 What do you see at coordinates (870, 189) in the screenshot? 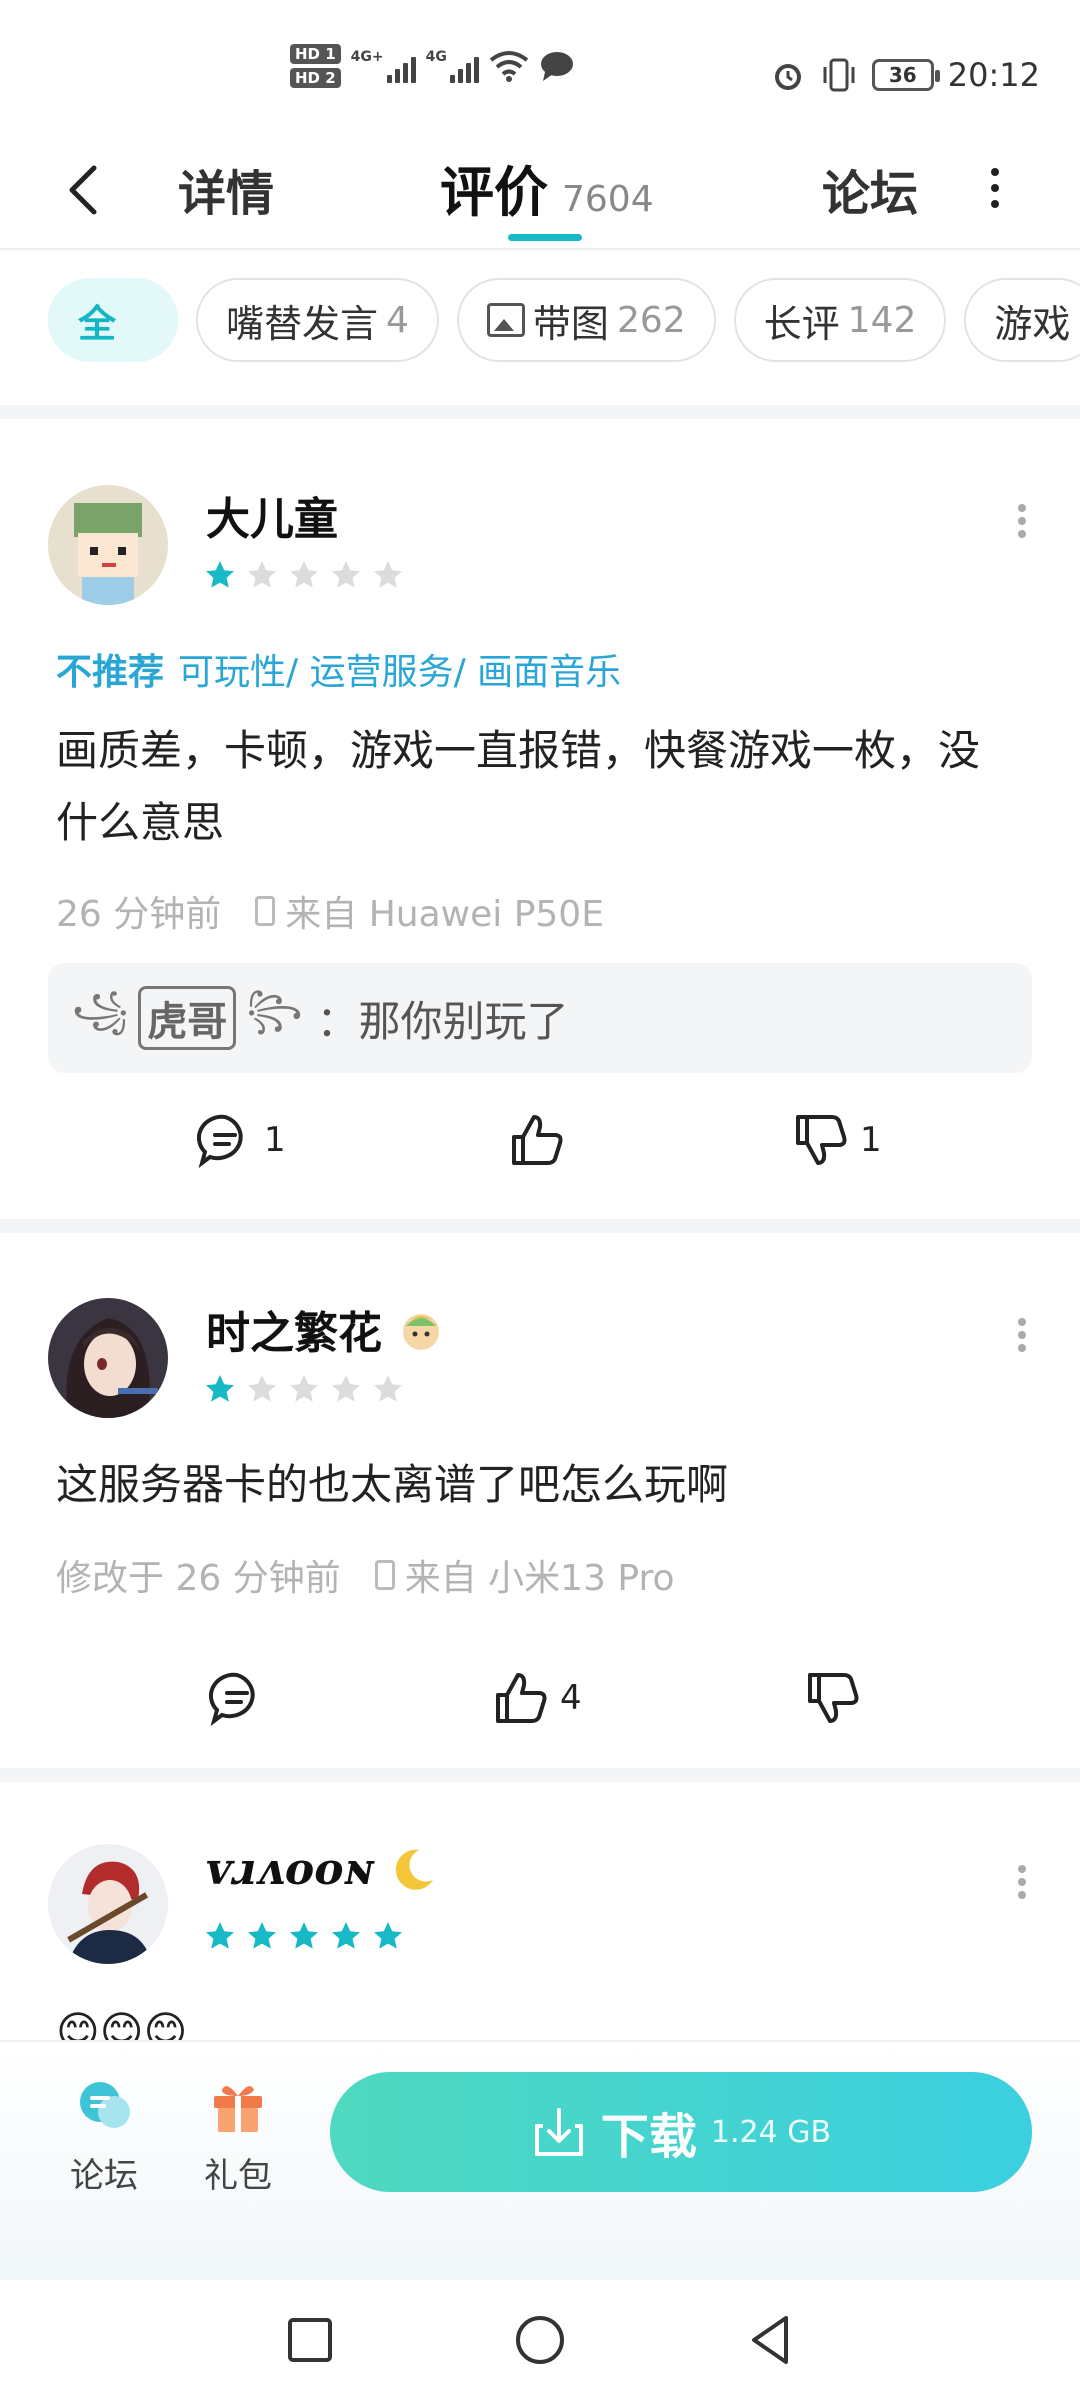
I see `tab-forum: 论坛` at bounding box center [870, 189].